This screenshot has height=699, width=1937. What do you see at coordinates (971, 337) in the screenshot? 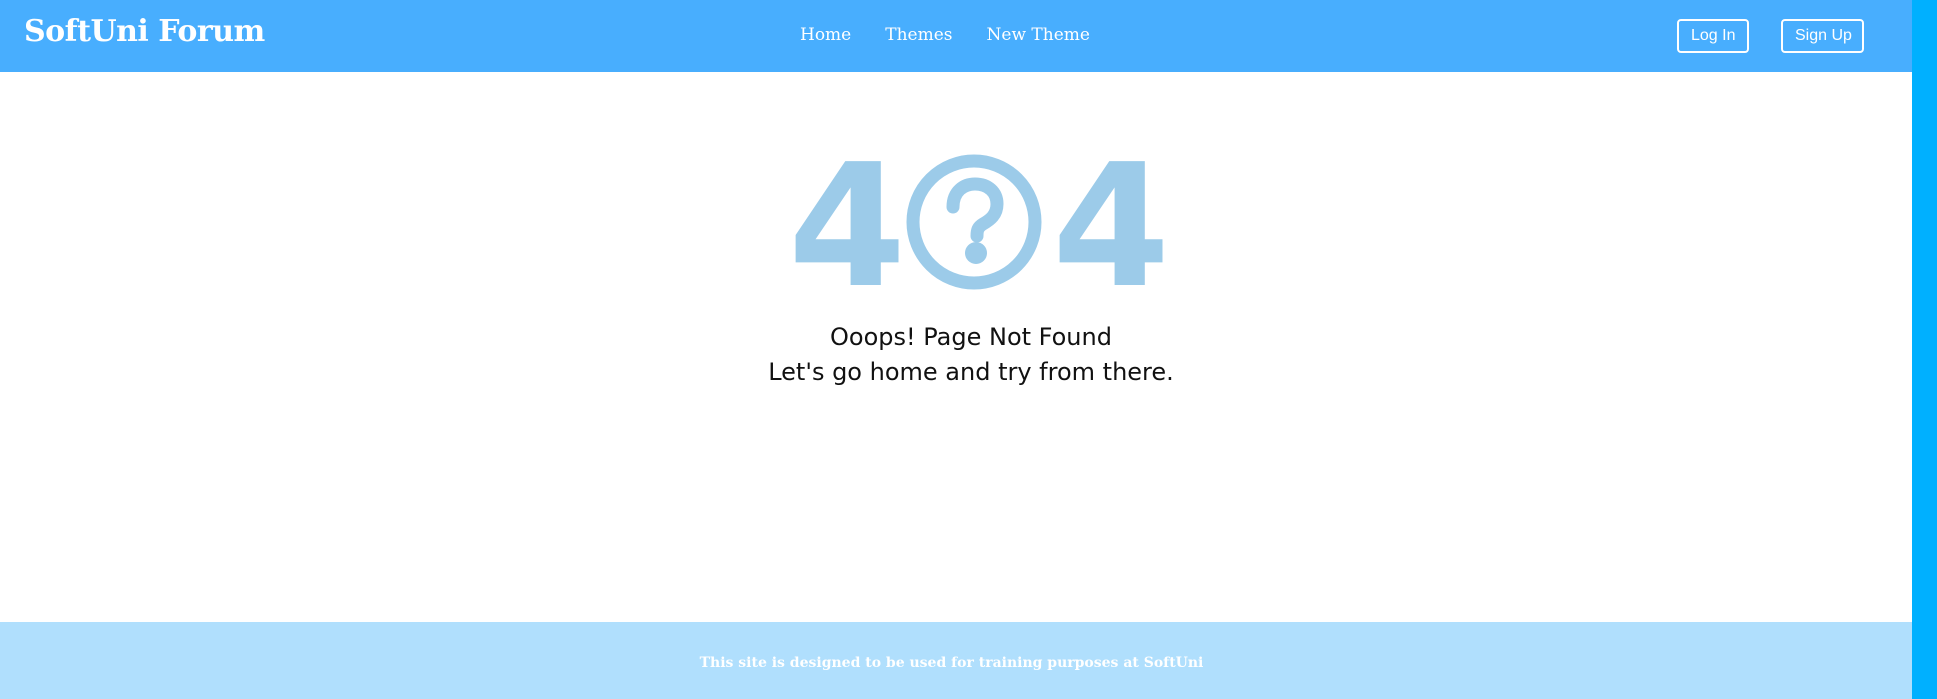
I see `error-title: Ooops! Page Not Found` at bounding box center [971, 337].